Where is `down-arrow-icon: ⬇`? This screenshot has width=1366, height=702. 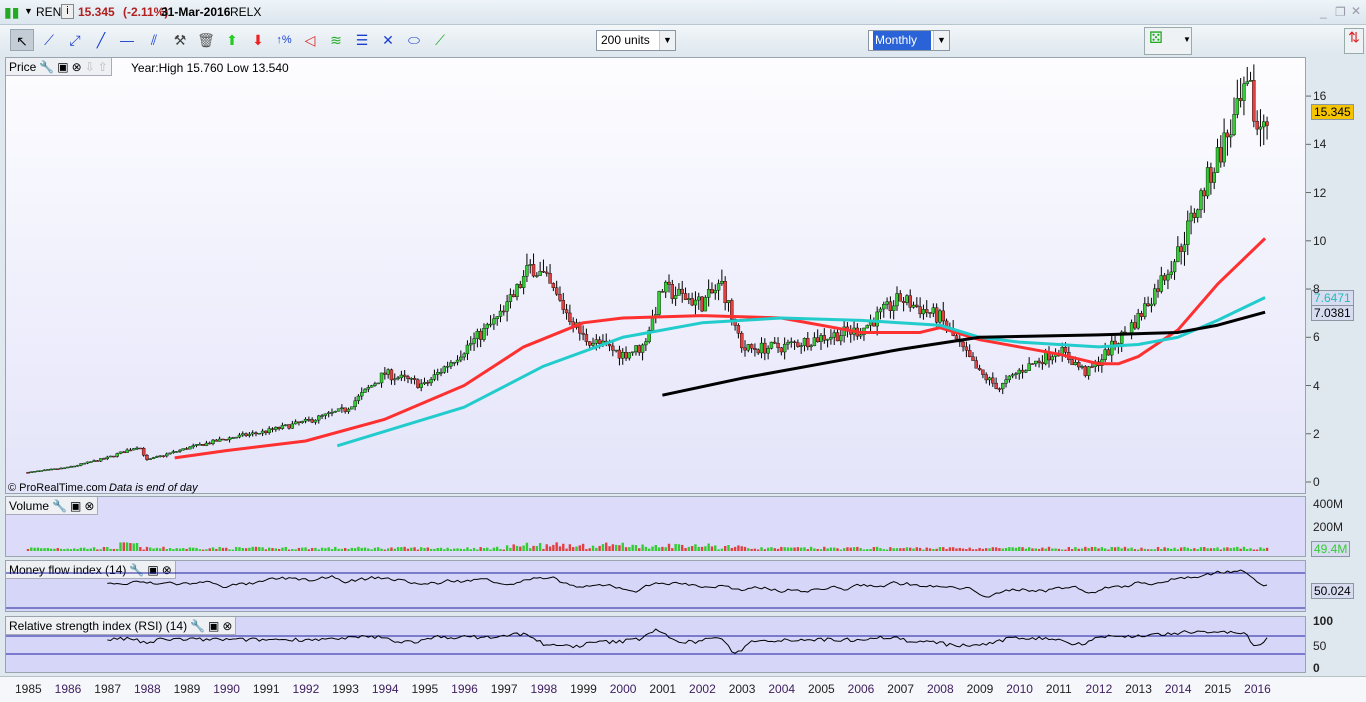 down-arrow-icon: ⬇ is located at coordinates (258, 40).